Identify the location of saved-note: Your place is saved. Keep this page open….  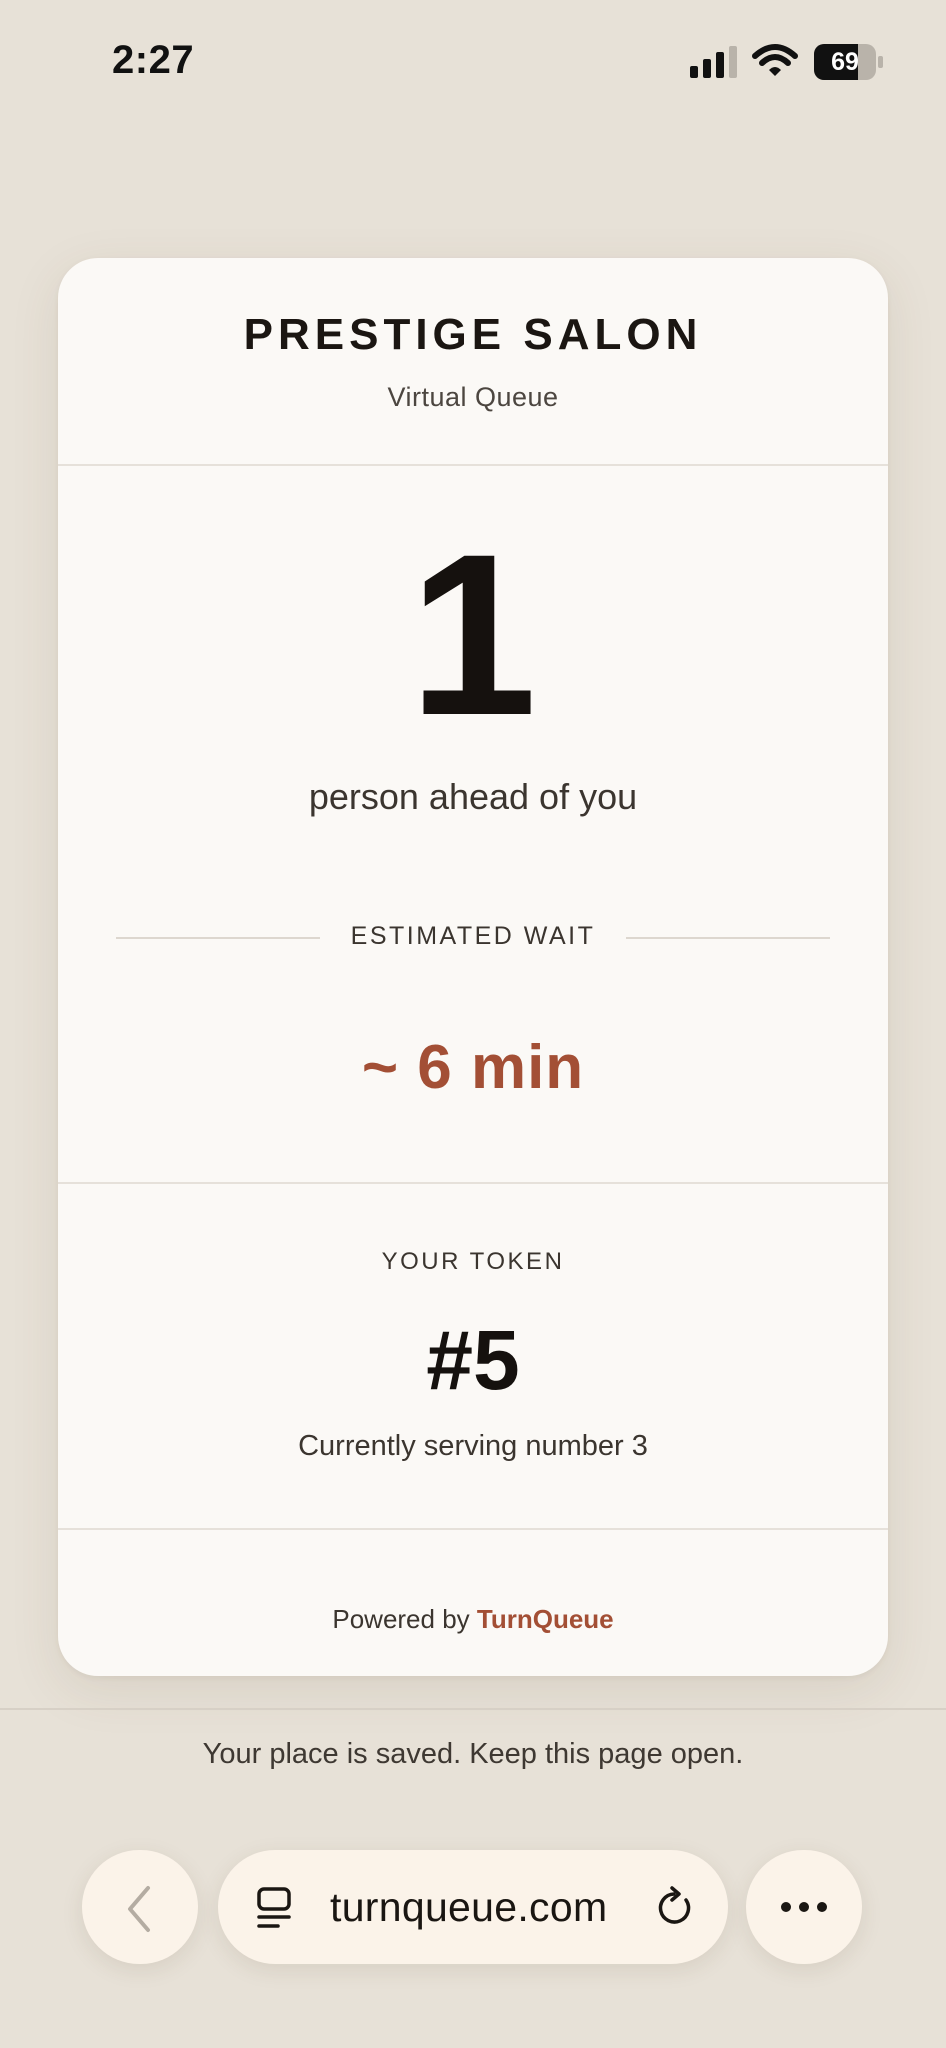
(473, 1754).